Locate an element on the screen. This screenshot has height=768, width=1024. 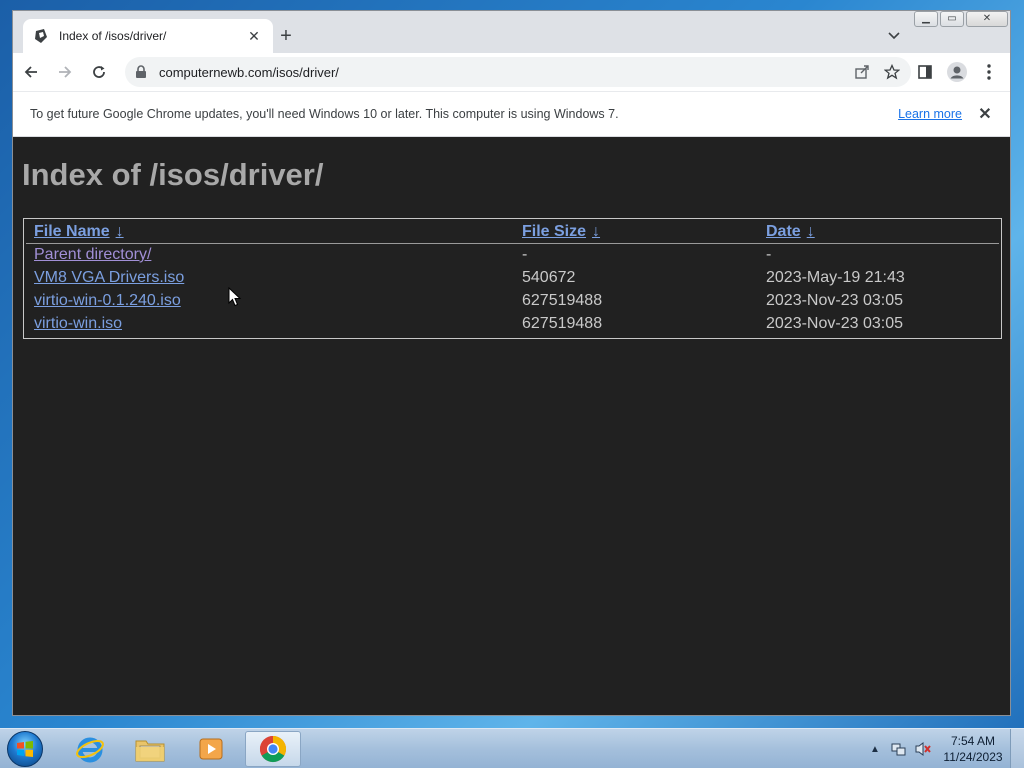
windows-logo-icon is located at coordinates (25, 749).